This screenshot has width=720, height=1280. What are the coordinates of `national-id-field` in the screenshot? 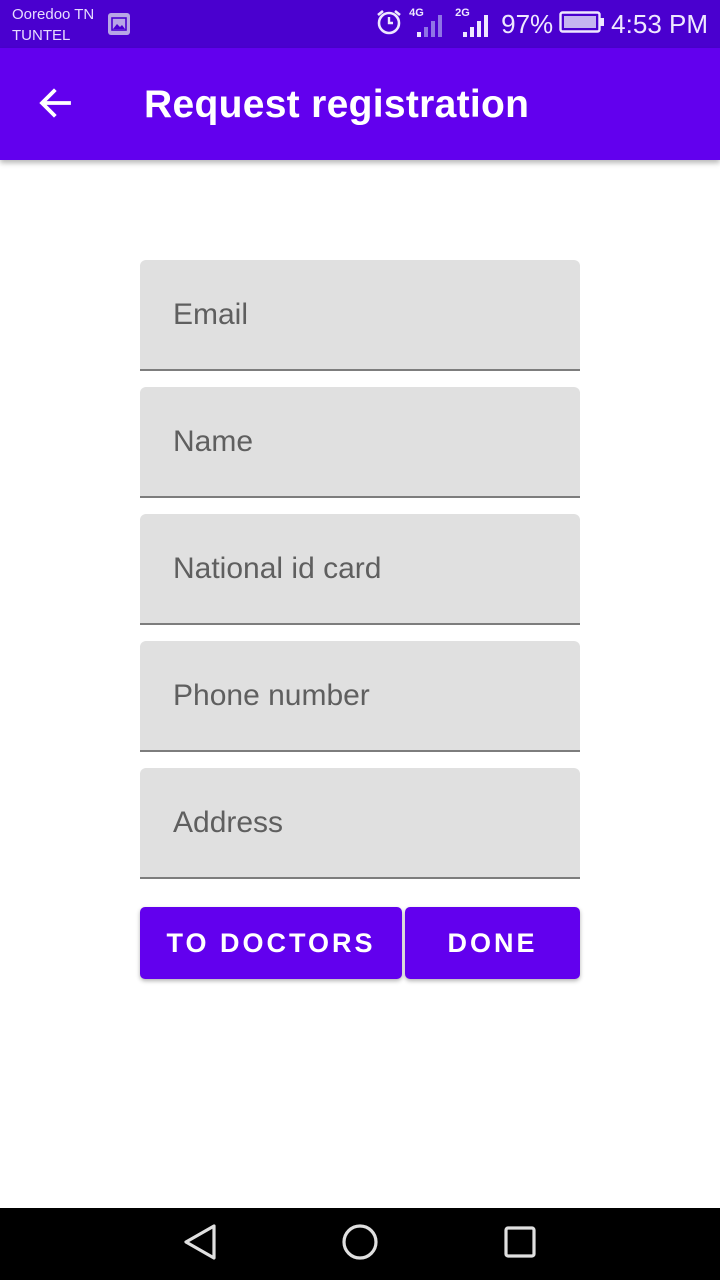 It's located at (360, 568).